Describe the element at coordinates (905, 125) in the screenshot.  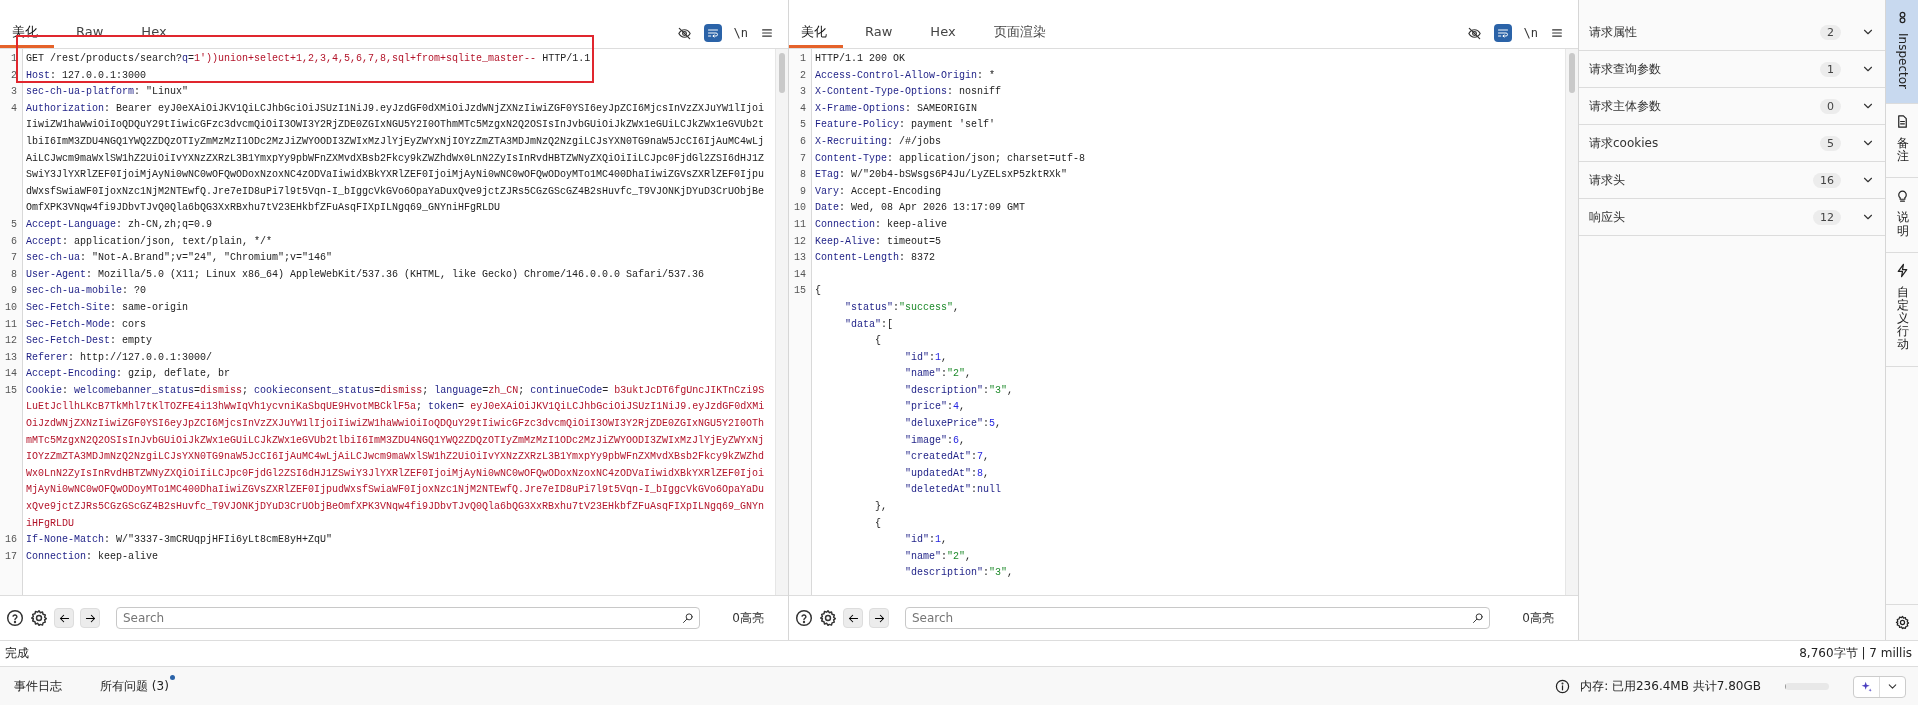
I see `code-line: Feature-Policy: payment 'self'` at that location.